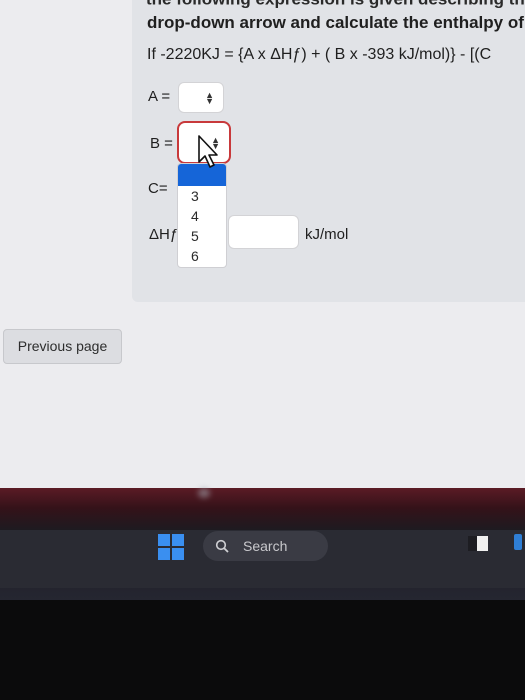 This screenshot has width=525, height=700. I want to click on dropdown-option: 3, so click(195, 196).